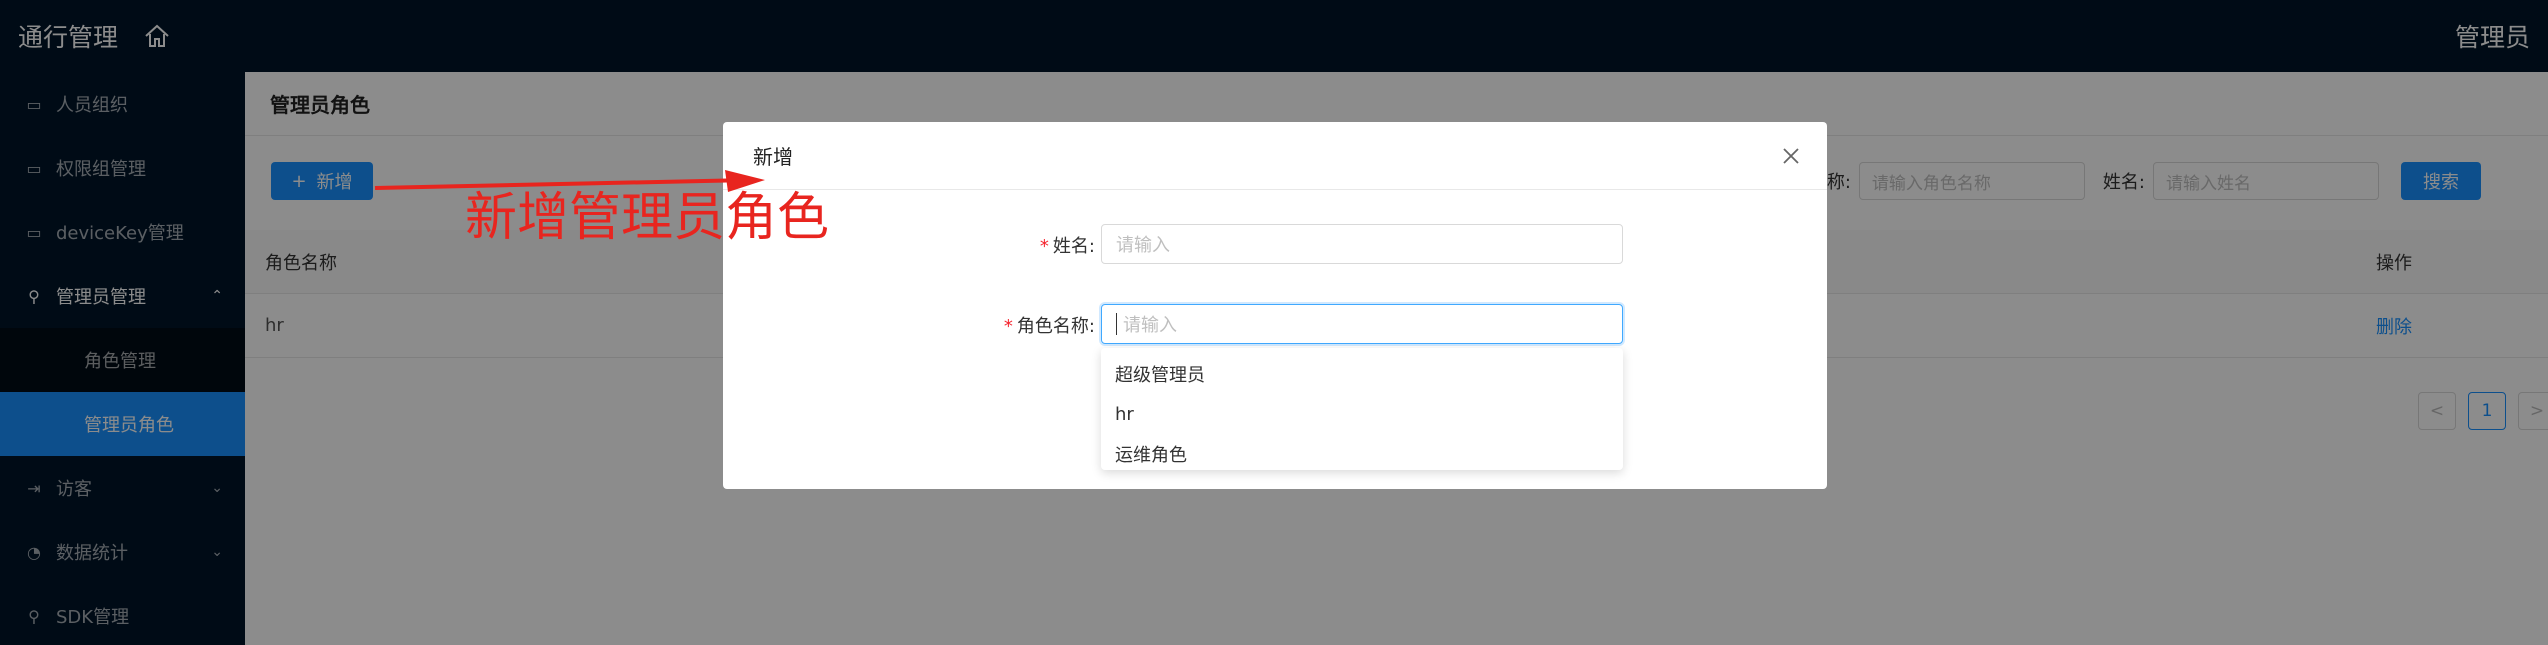 This screenshot has height=645, width=2548. I want to click on form-row-role: * 角色名称: 请输入, so click(1275, 324).